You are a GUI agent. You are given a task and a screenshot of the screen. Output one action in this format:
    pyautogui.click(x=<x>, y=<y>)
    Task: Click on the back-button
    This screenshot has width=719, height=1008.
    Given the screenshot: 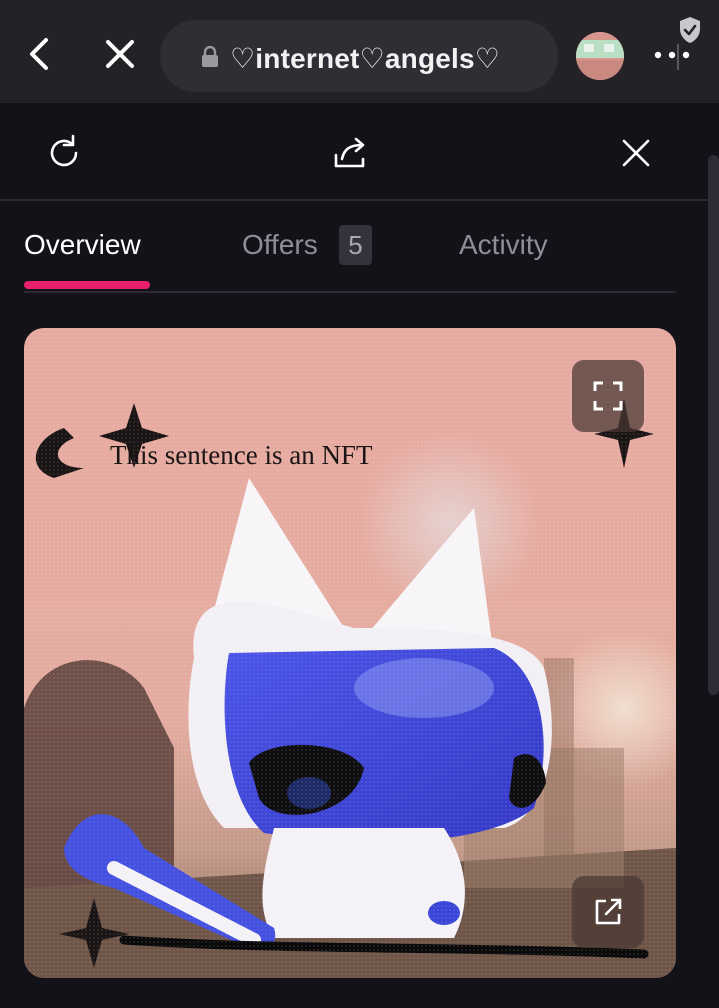 What is the action you would take?
    pyautogui.click(x=40, y=54)
    